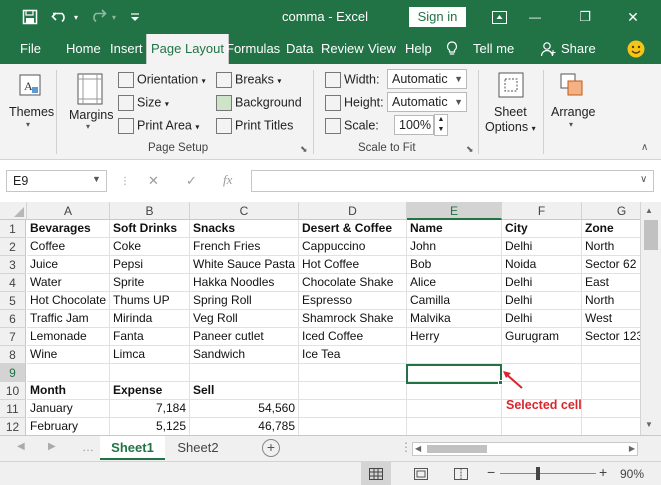  Describe the element at coordinates (30, 17) in the screenshot. I see `save-icon` at that location.